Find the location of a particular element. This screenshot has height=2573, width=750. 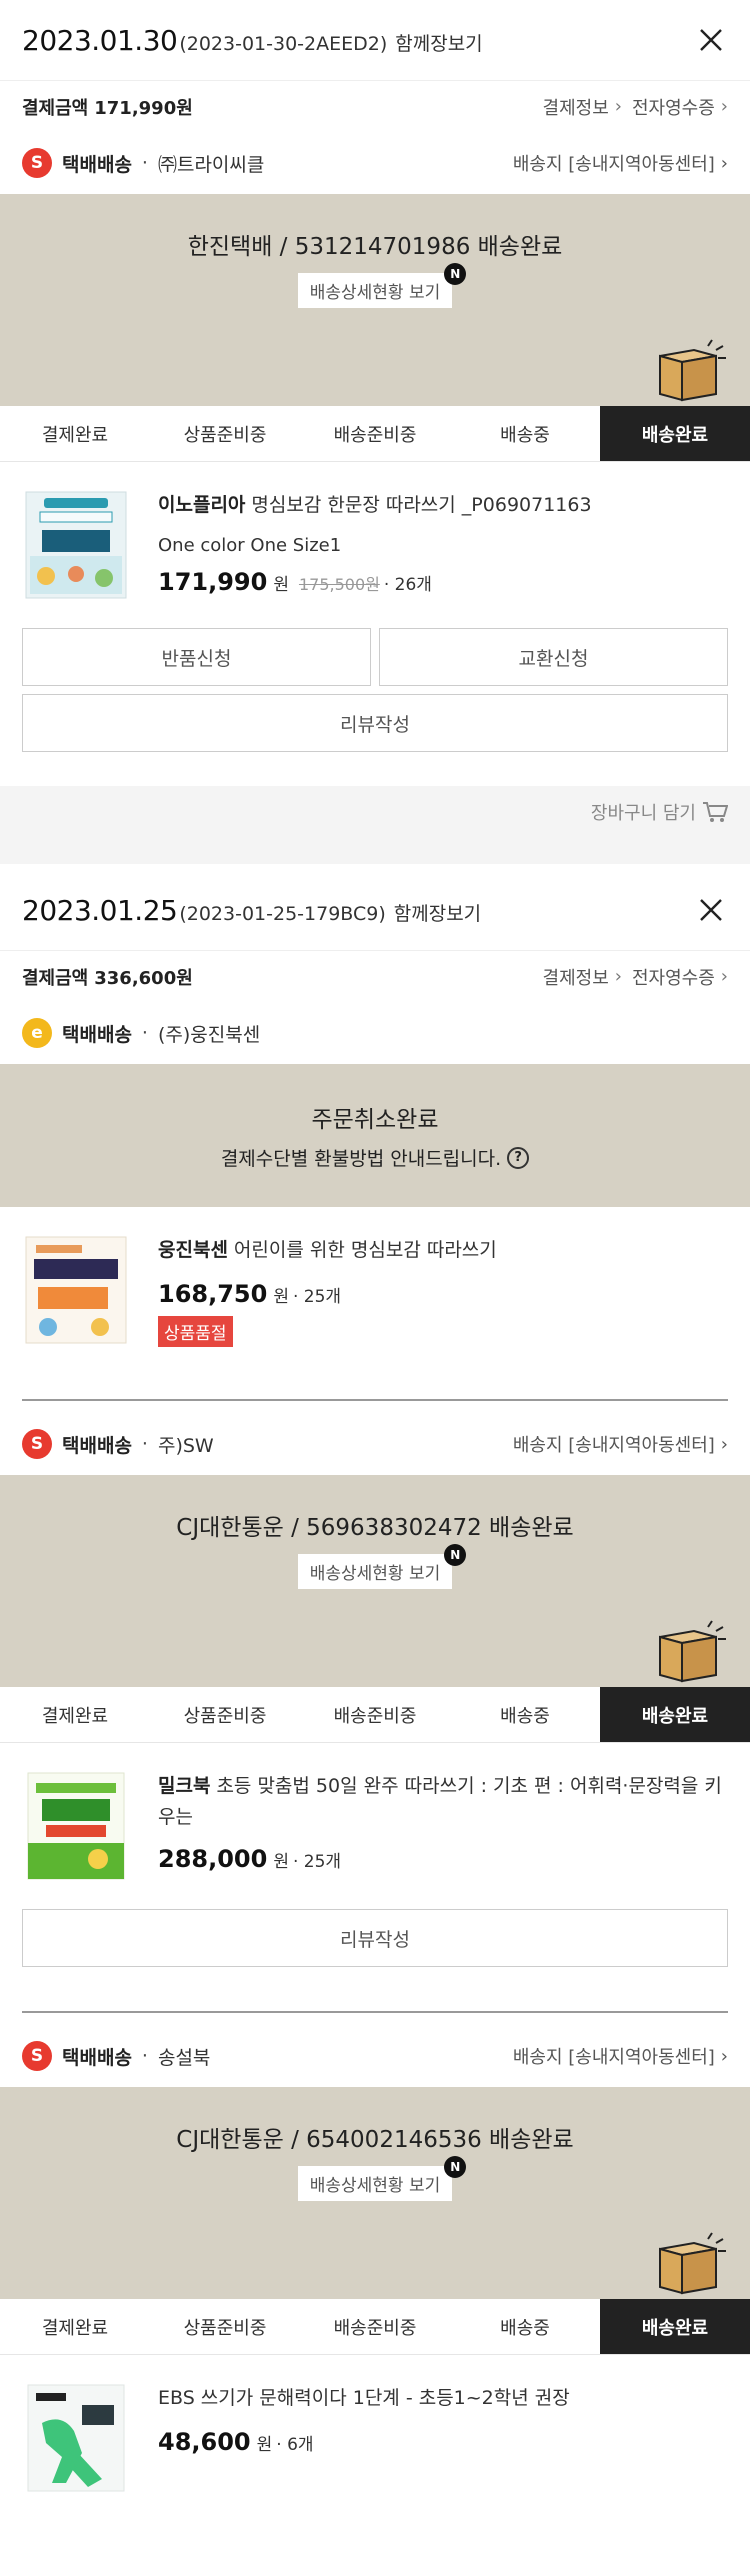

return-request-button: 반품신청 is located at coordinates (196, 657).